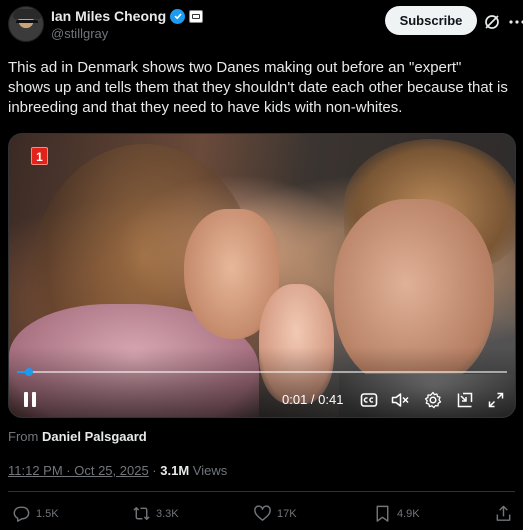 Image resolution: width=523 pixels, height=530 pixels. Describe the element at coordinates (141, 513) in the screenshot. I see `repost-icon` at that location.